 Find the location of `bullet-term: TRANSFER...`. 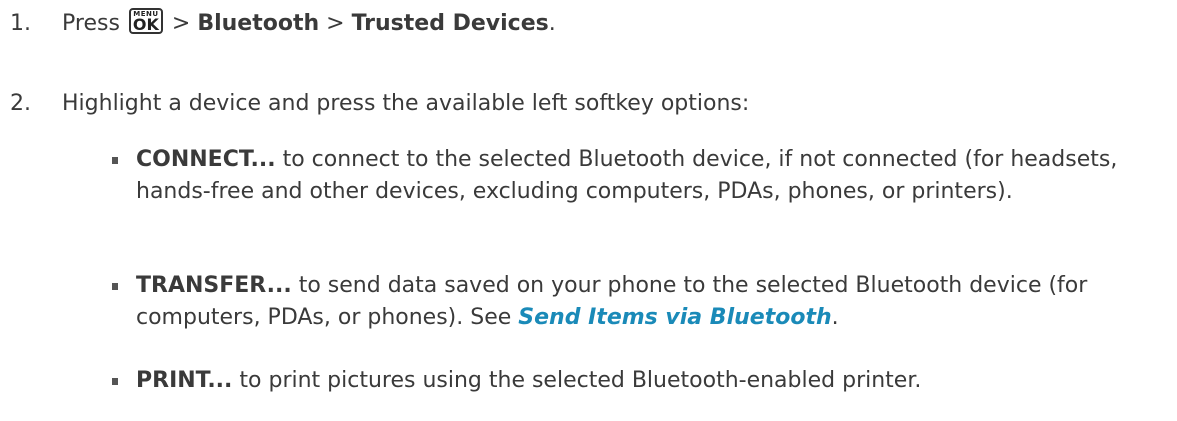

bullet-term: TRANSFER... is located at coordinates (214, 285).